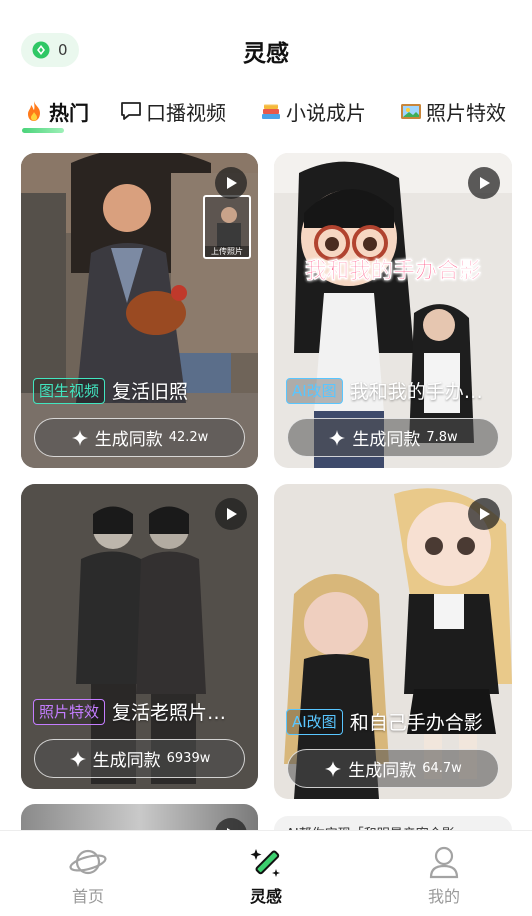 Image resolution: width=532 pixels, height=916 pixels. I want to click on category-tabs: 热门 口播视频 小说成片 照片特效, so click(266, 115).